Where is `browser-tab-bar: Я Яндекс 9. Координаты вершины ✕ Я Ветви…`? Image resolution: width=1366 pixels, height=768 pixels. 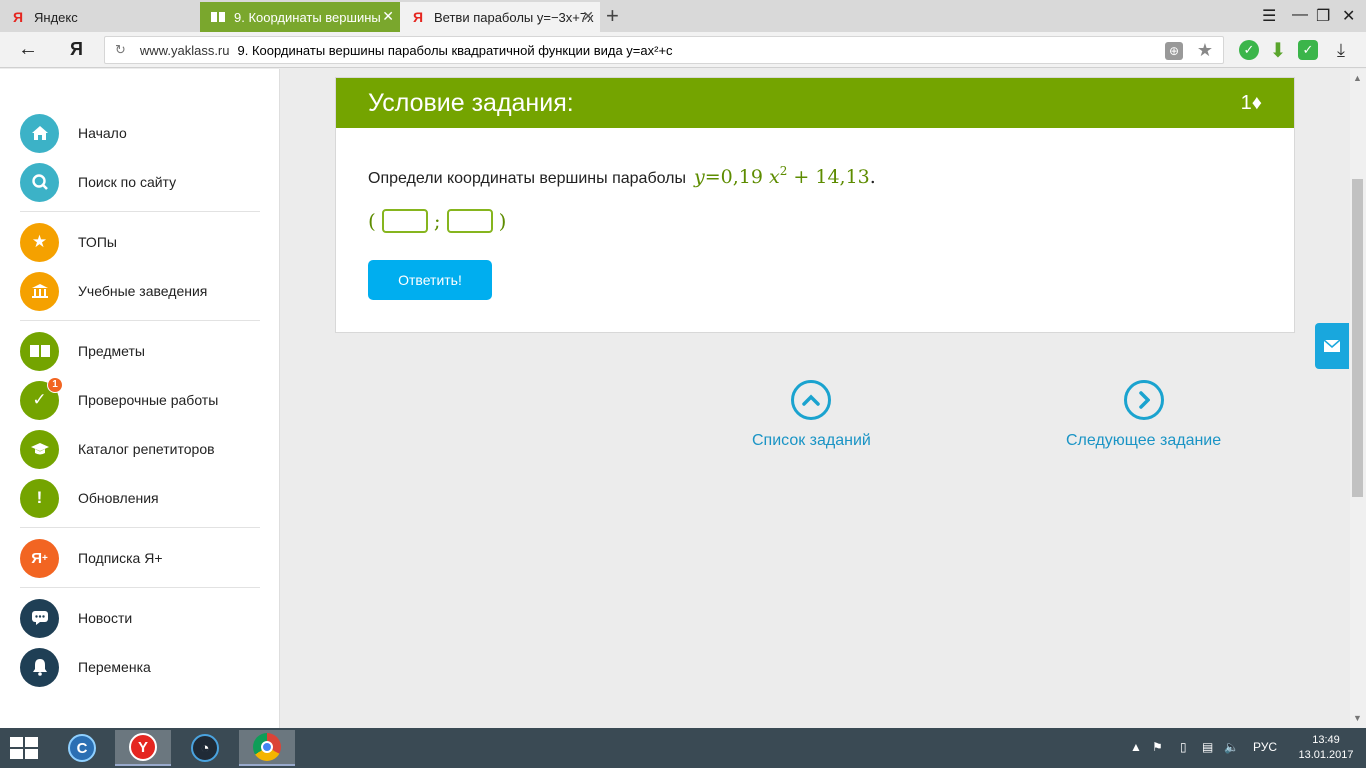 browser-tab-bar: Я Яндекс 9. Координаты вершины ✕ Я Ветви… is located at coordinates (683, 16).